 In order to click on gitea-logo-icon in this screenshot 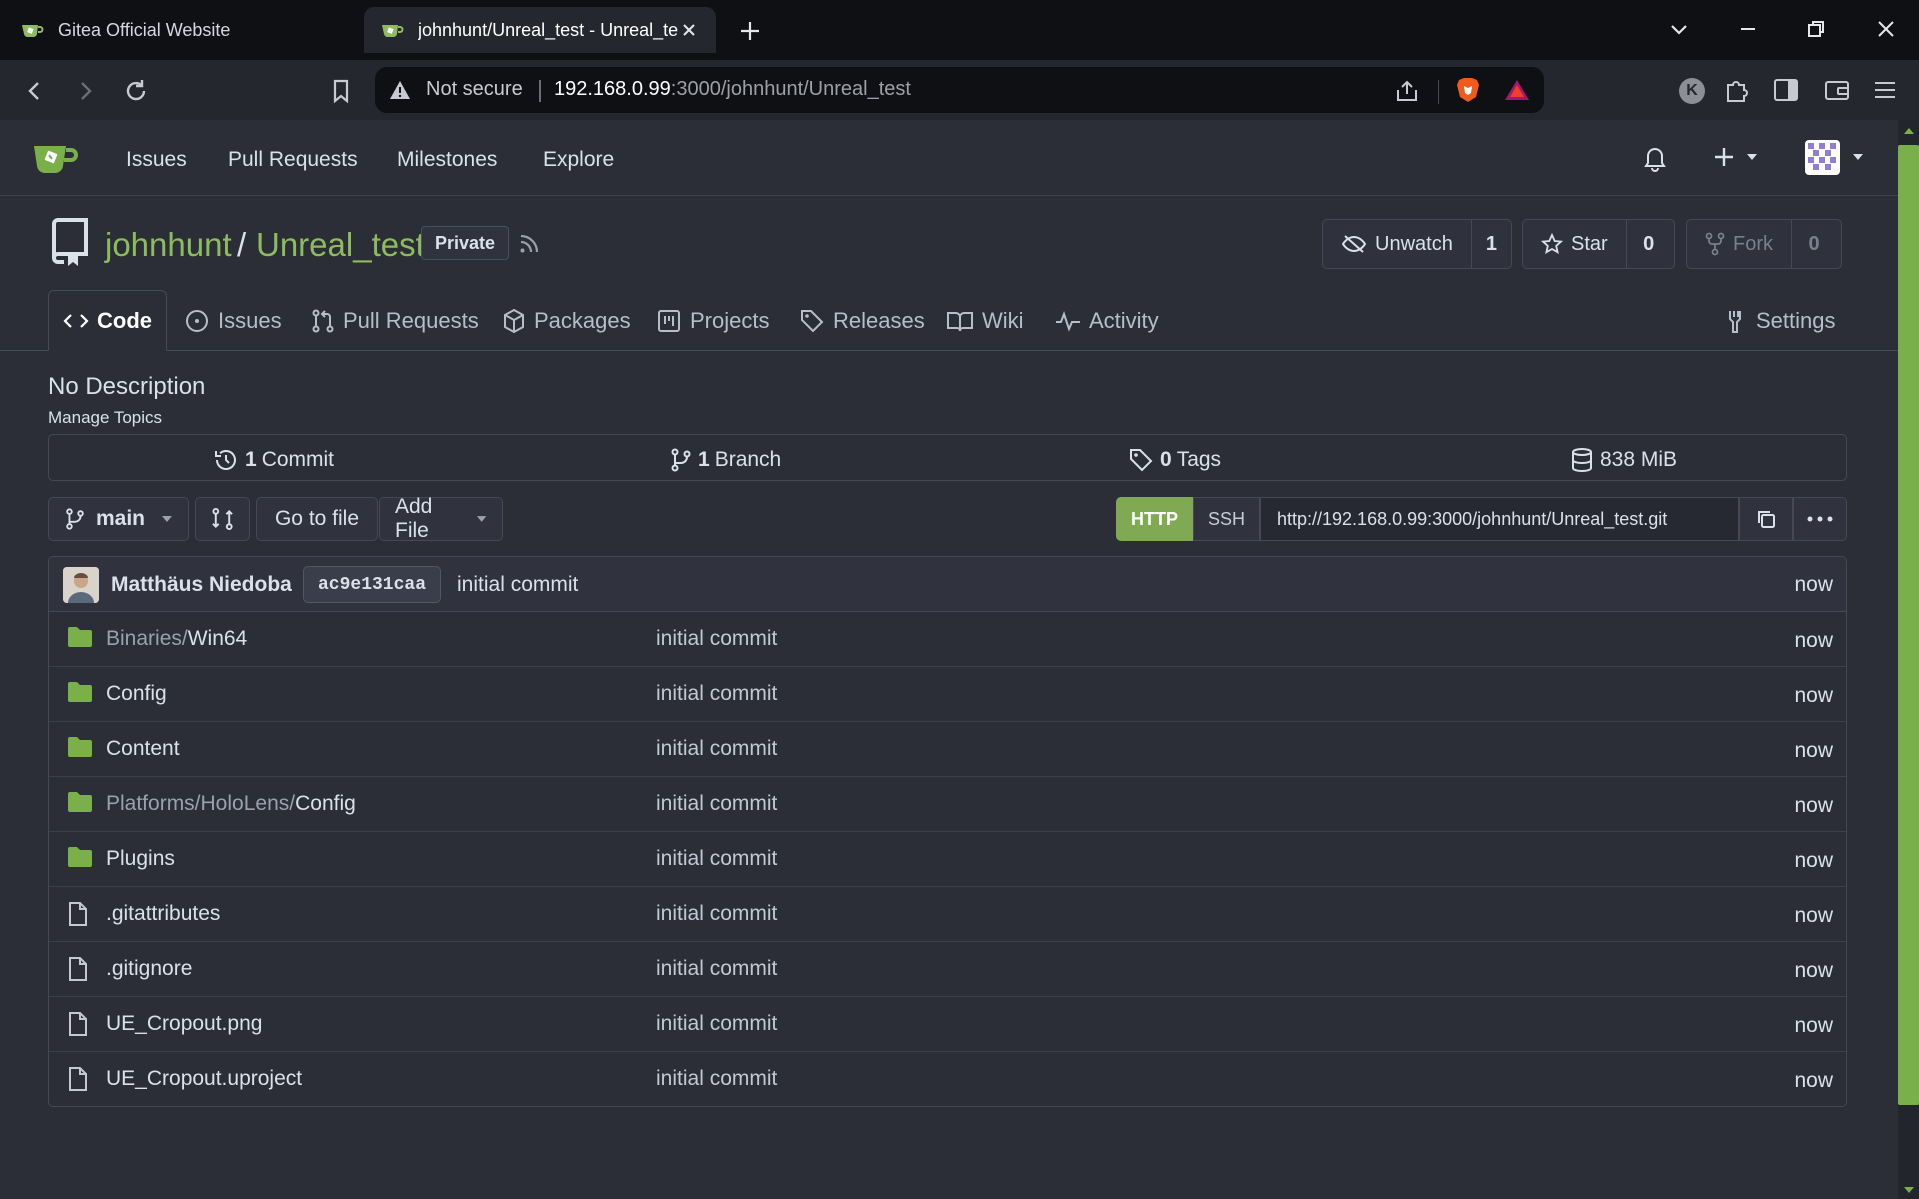, I will do `click(56, 158)`.